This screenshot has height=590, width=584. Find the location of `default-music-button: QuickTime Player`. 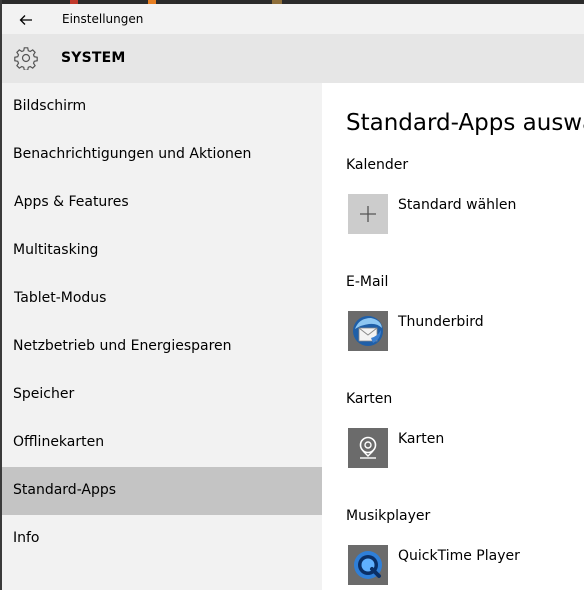

default-music-button: QuickTime Player is located at coordinates (461, 566).